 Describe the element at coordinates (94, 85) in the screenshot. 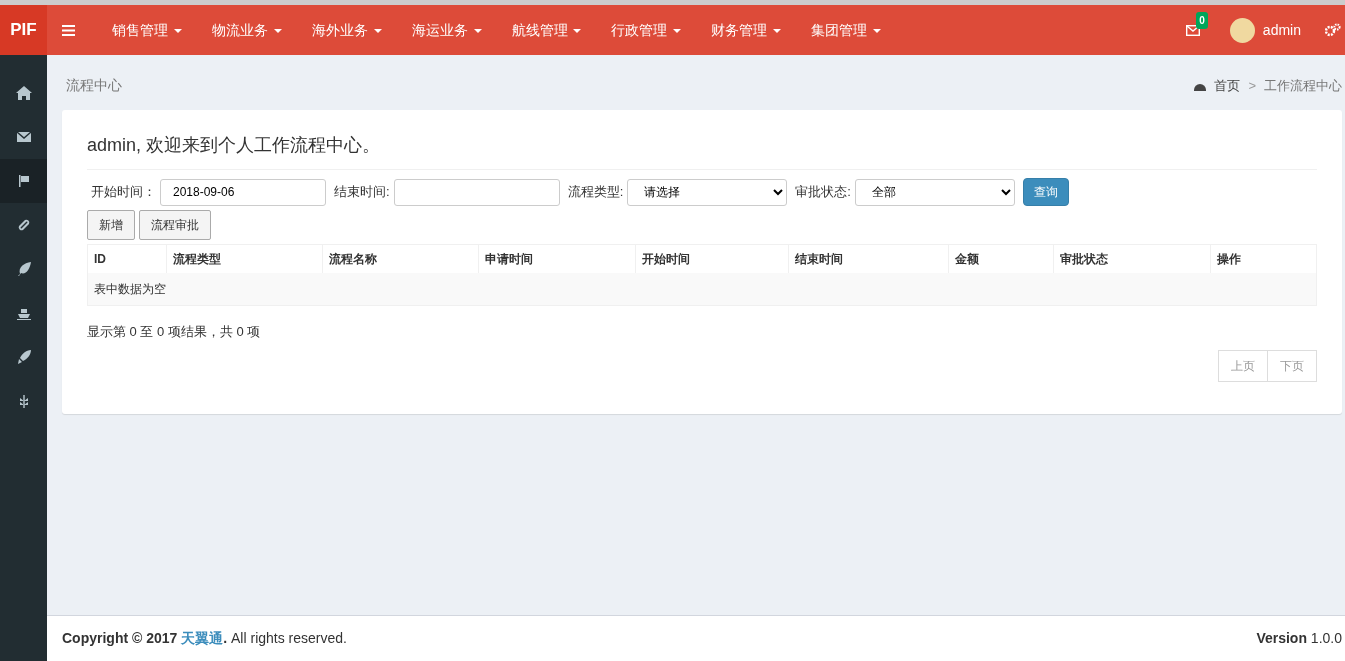

I see `page-title: 流程中心` at that location.